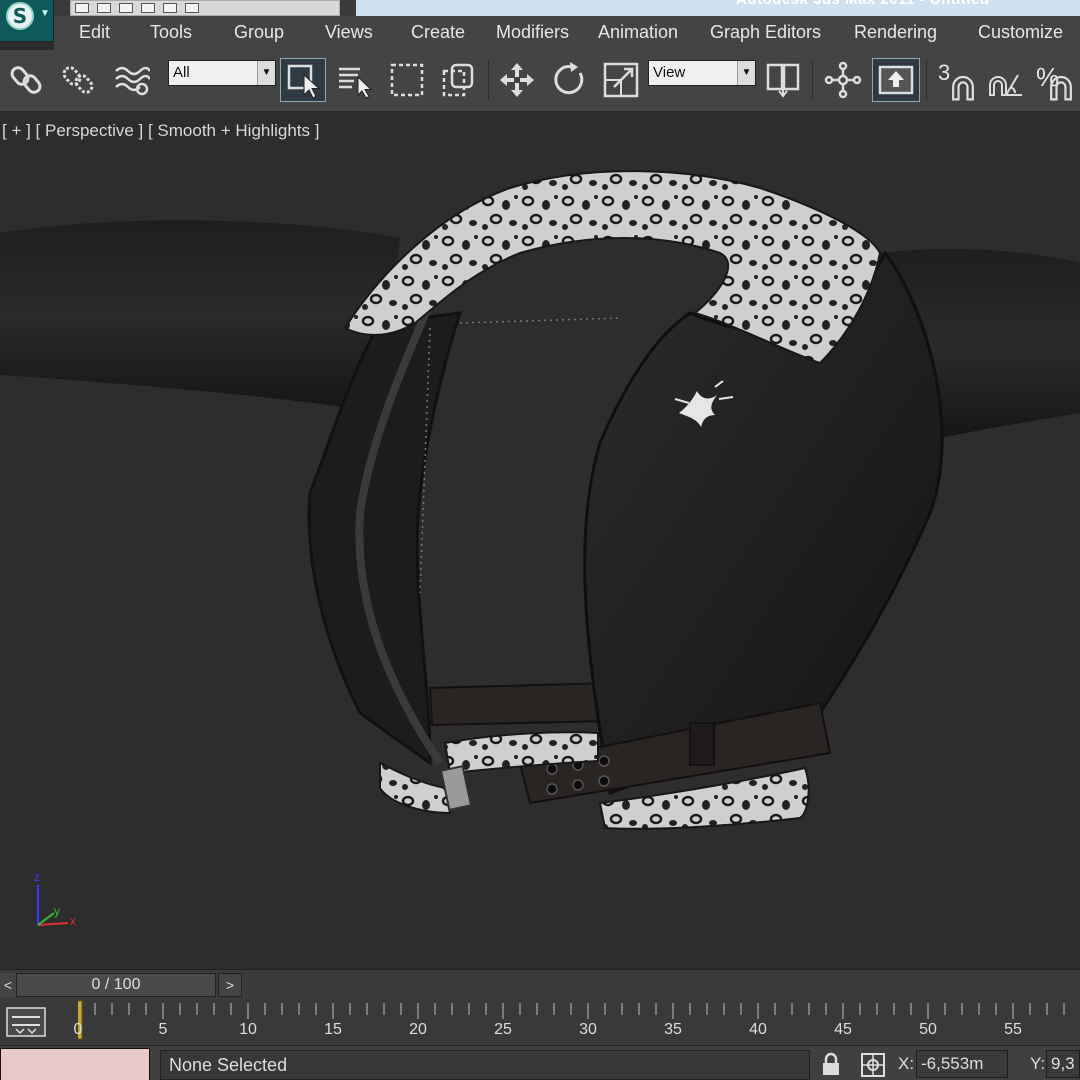 The height and width of the screenshot is (1080, 1080). Describe the element at coordinates (588, 1029) in the screenshot. I see `frame-tick-label: 30` at that location.